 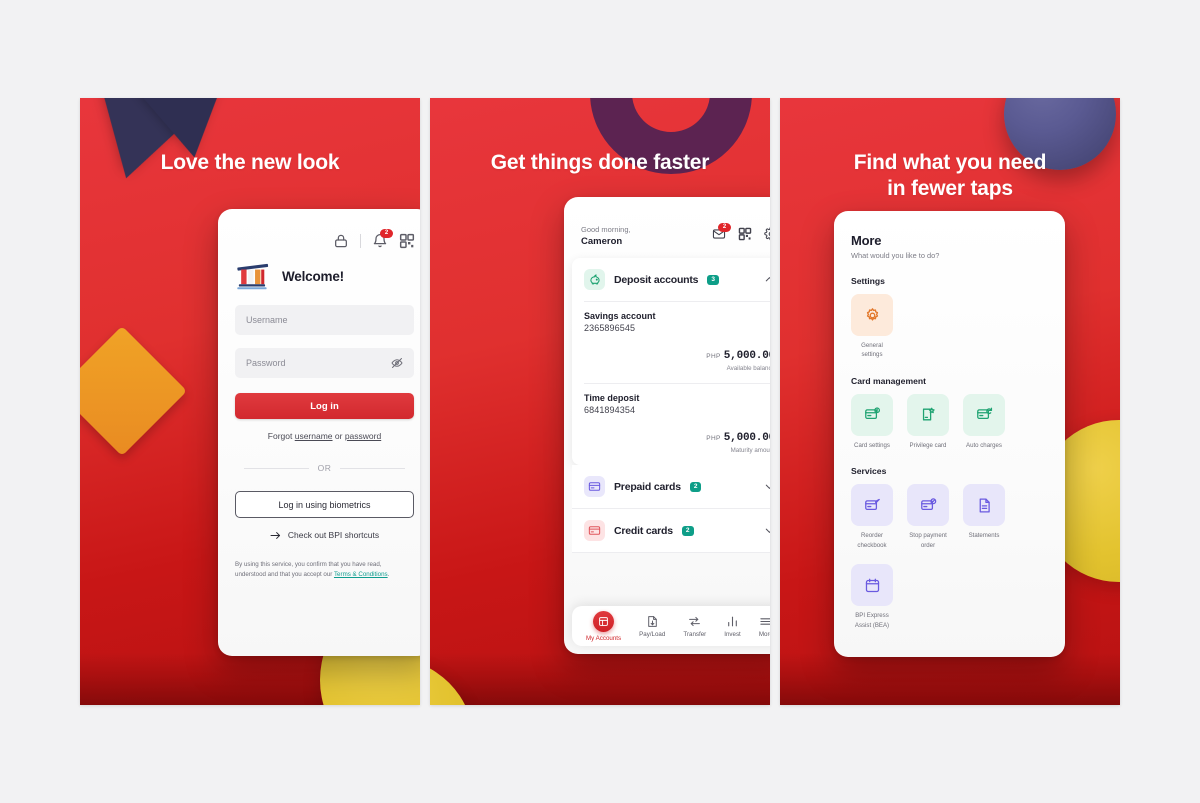 What do you see at coordinates (338, 436) in the screenshot?
I see `forgot-middle: or` at bounding box center [338, 436].